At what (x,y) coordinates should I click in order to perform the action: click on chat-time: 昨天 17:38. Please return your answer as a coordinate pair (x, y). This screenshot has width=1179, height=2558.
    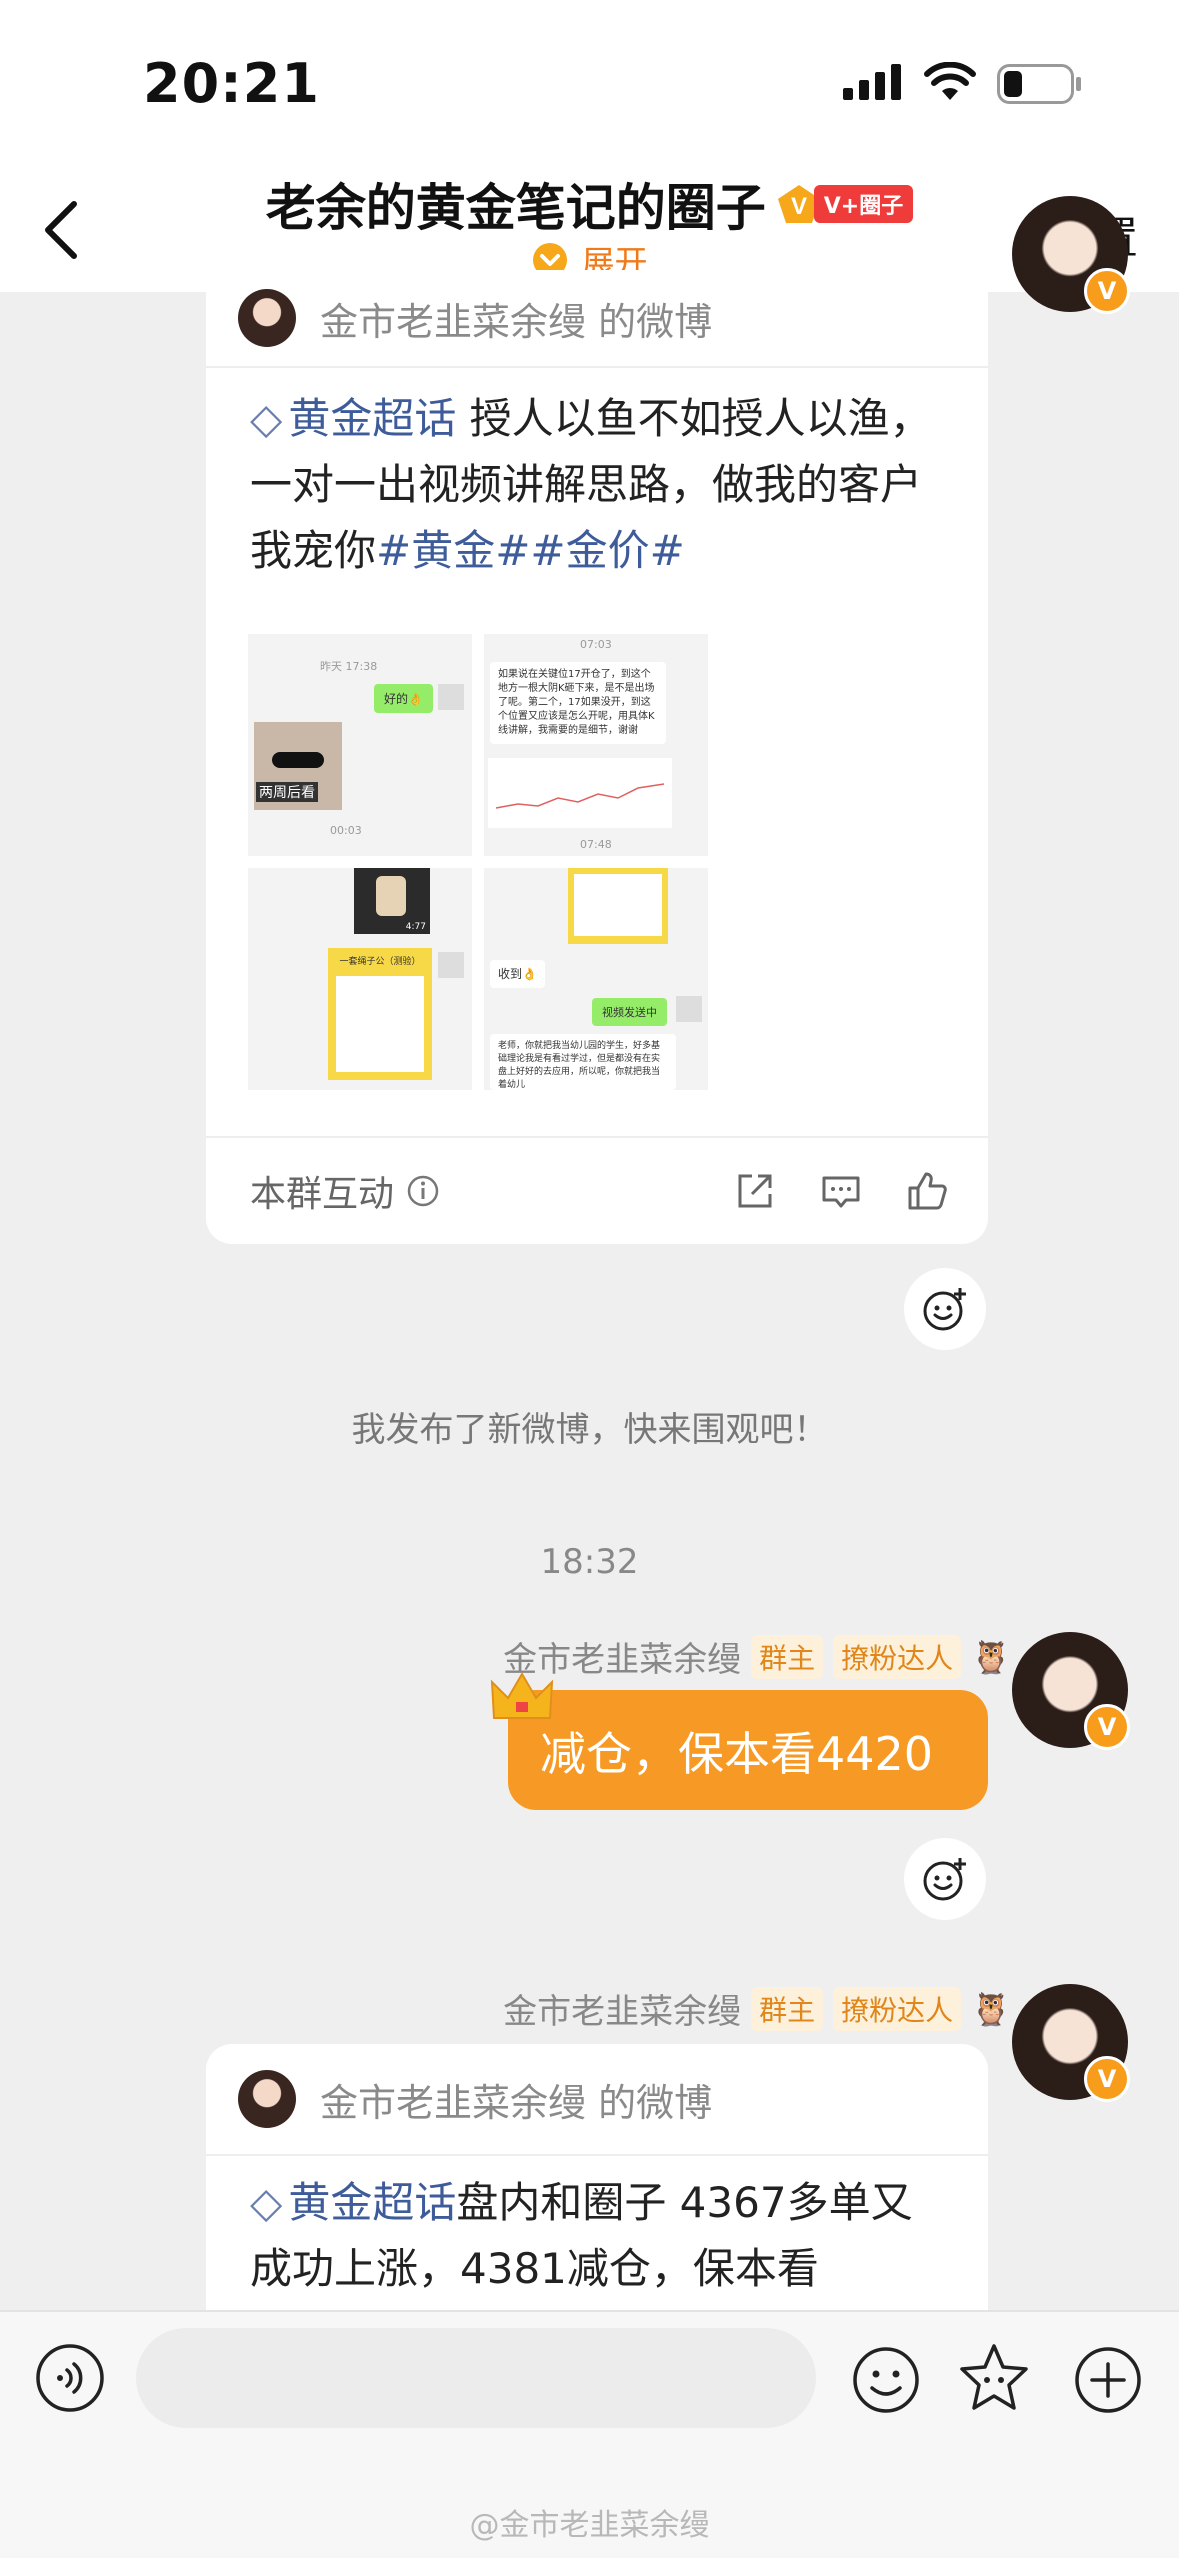
    Looking at the image, I should click on (349, 666).